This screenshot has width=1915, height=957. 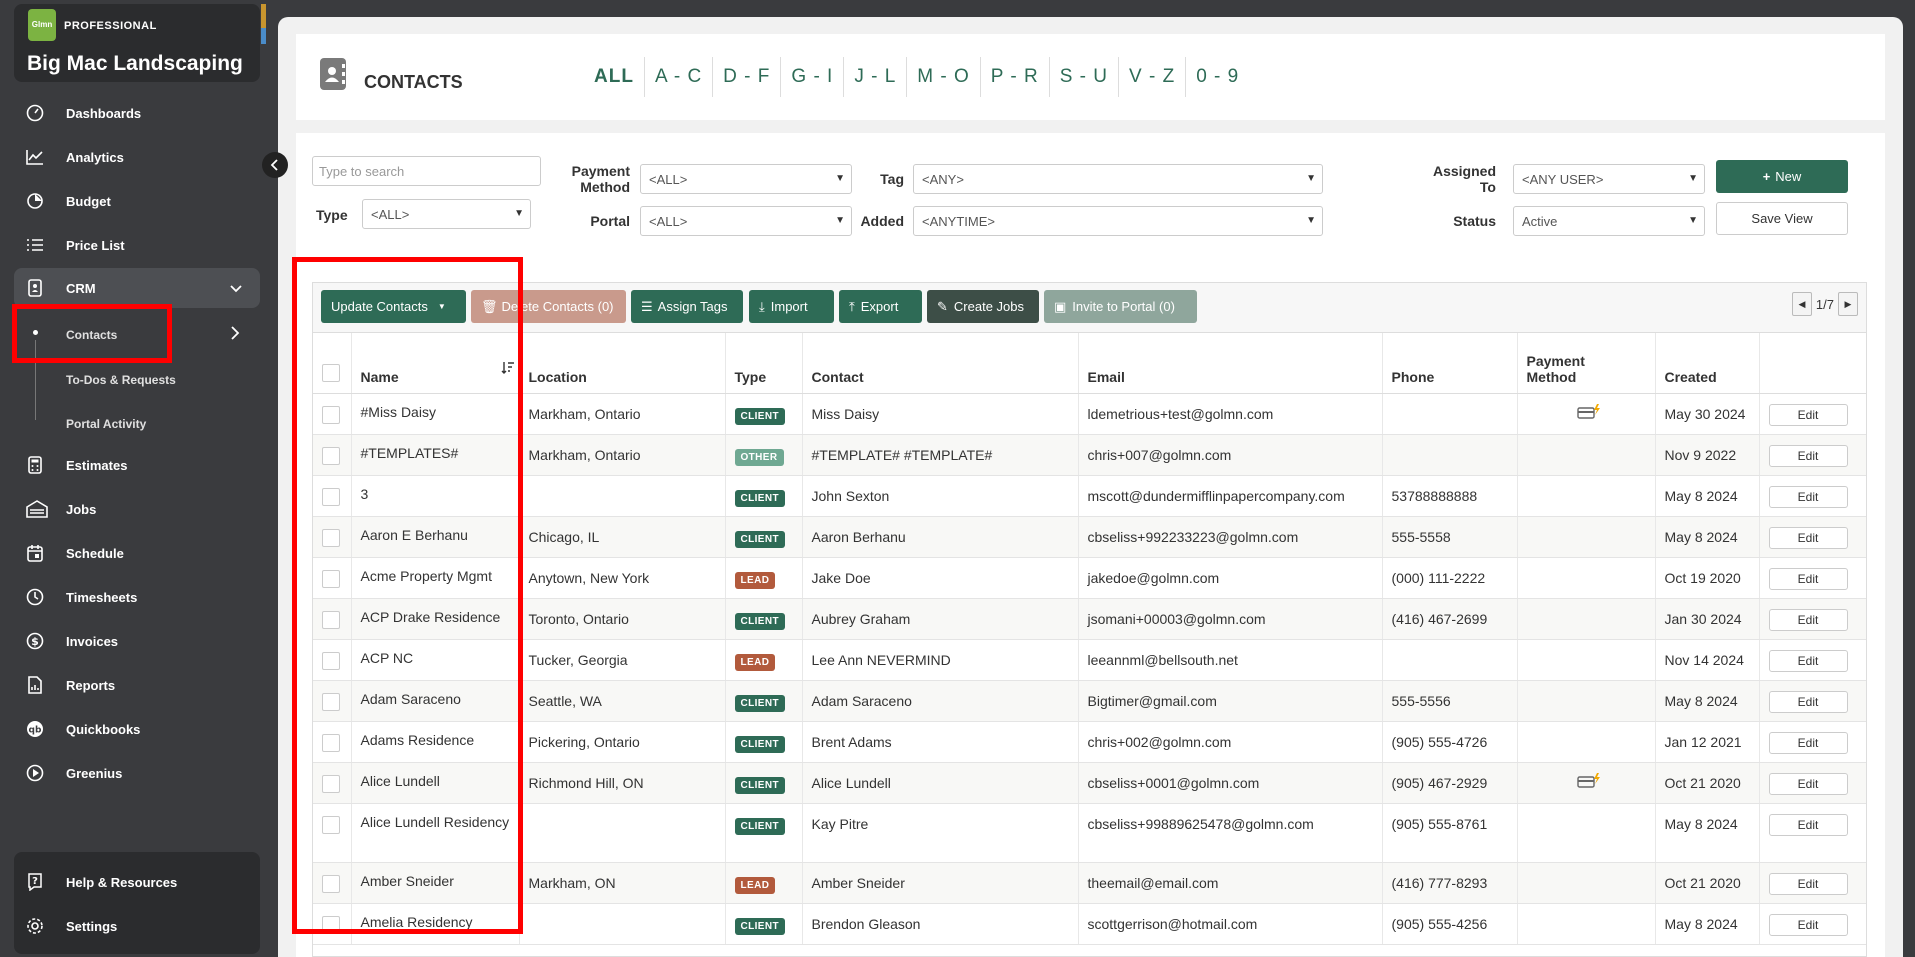 What do you see at coordinates (137, 288) in the screenshot?
I see `nav-crm: CRM` at bounding box center [137, 288].